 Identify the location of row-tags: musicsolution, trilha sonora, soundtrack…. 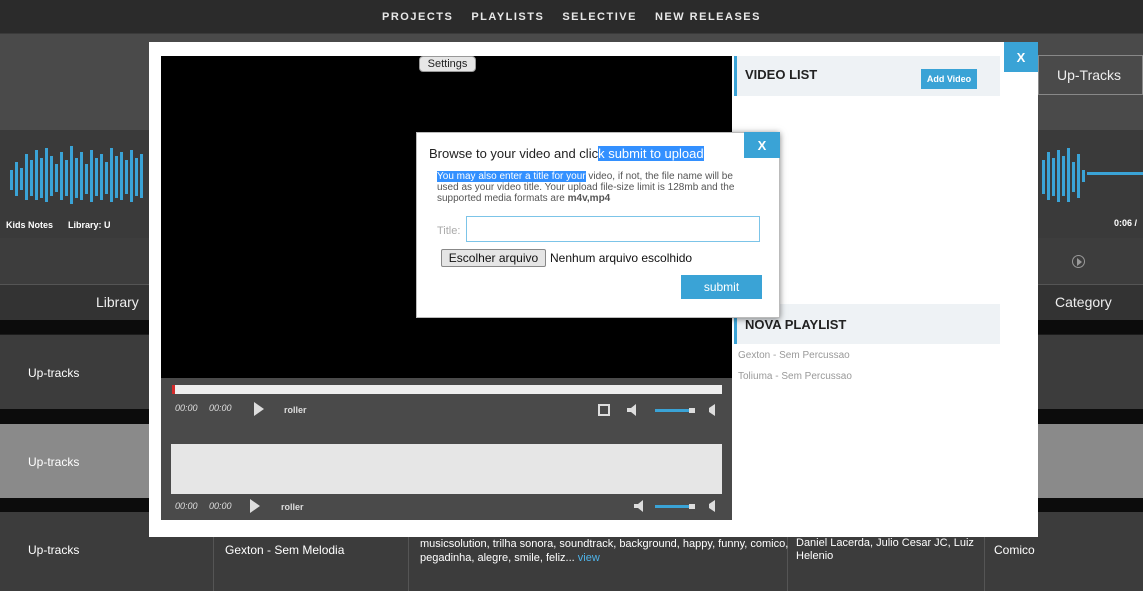
(605, 551).